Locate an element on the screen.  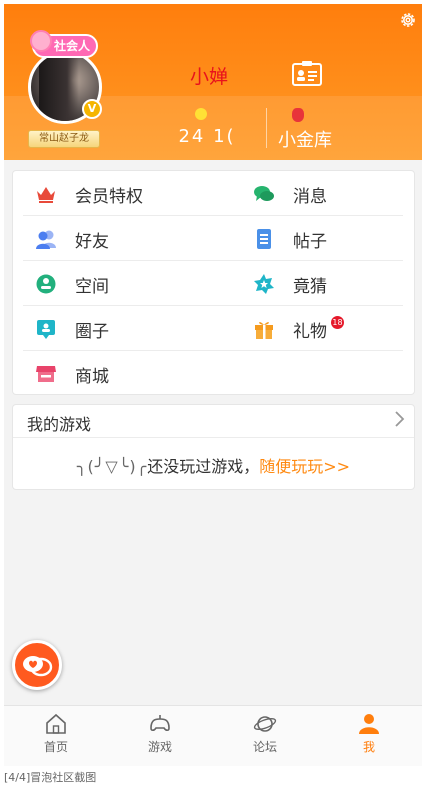
empty-games-text: 还没玩过游戏， is located at coordinates (203, 466).